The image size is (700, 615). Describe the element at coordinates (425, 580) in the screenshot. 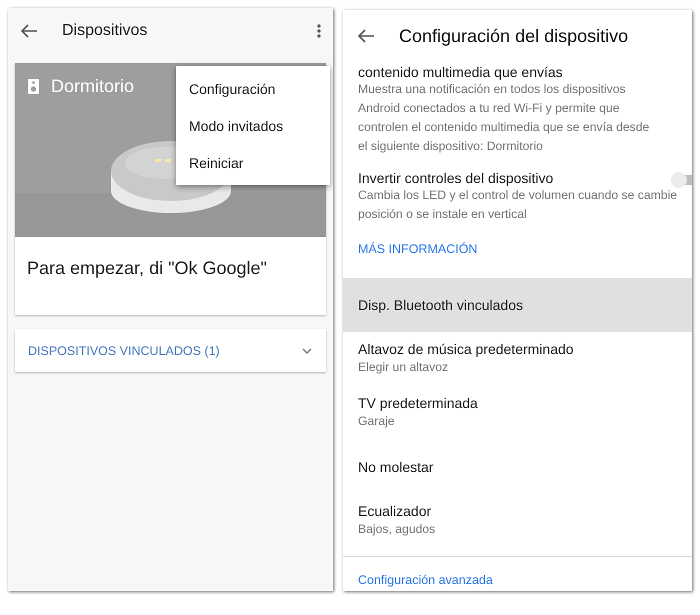

I see `advanced-settings-link: Configuración avanzada` at that location.